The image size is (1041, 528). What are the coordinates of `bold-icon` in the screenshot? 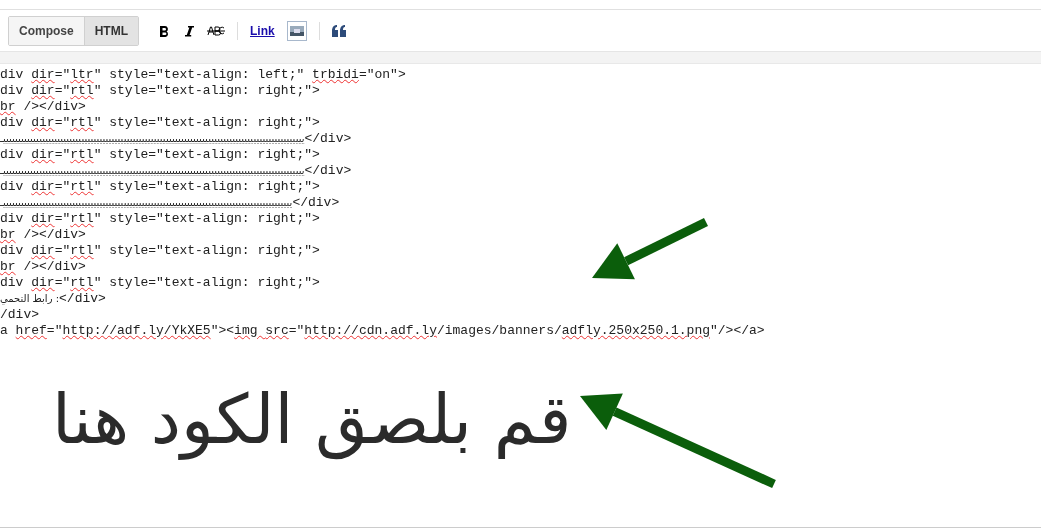 It's located at (164, 30).